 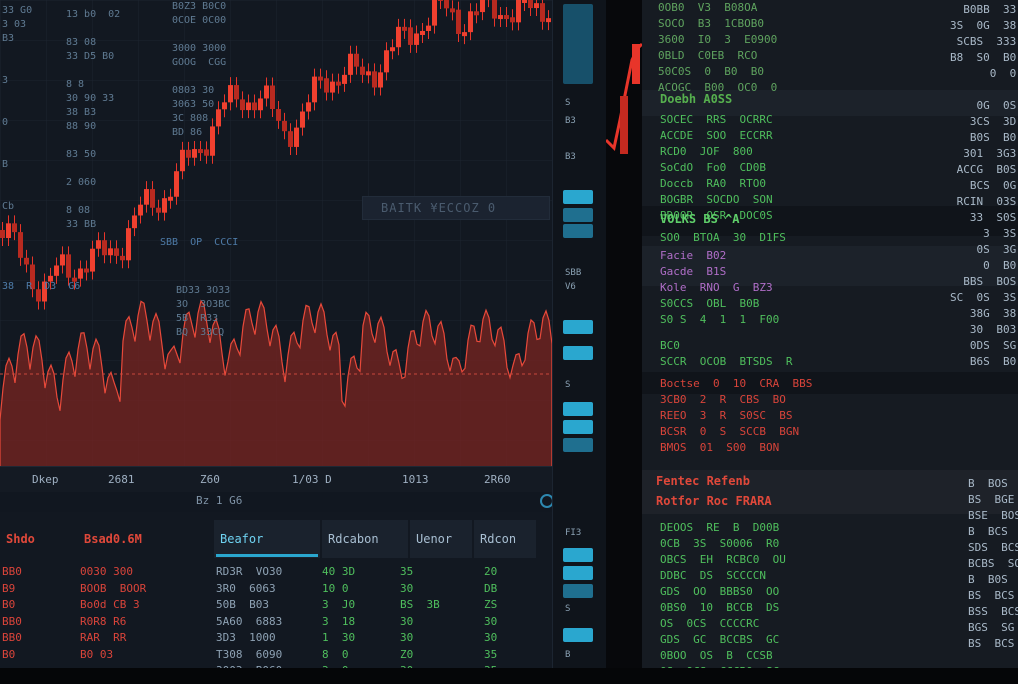 I want to click on text-line: BMOS 01 S00 BON, so click(x=720, y=447).